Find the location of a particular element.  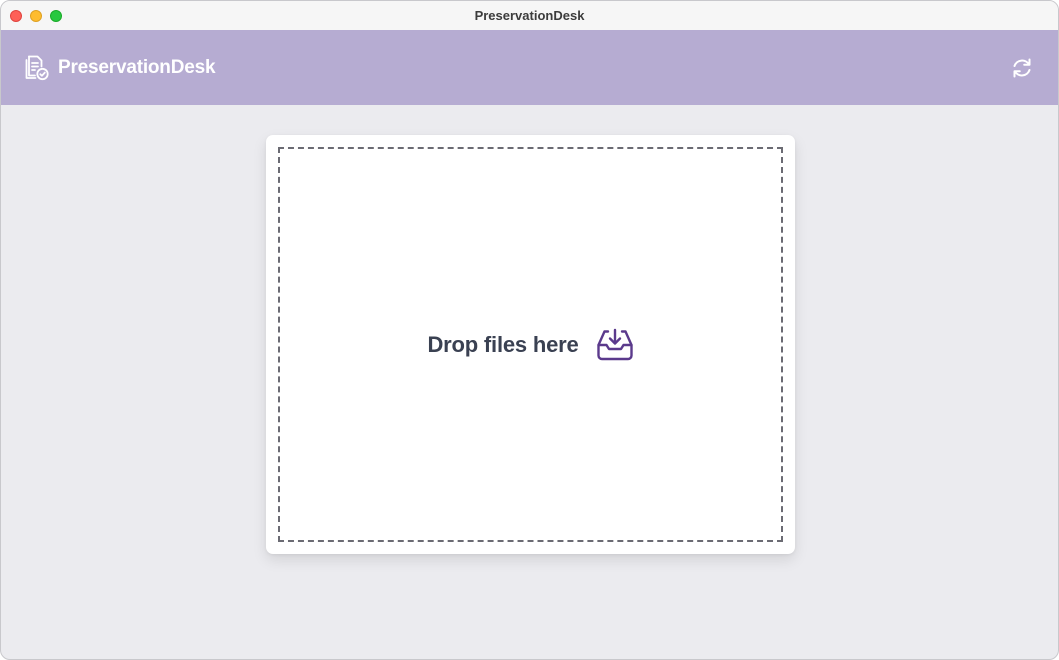

brand: PreservationDesk is located at coordinates (120, 67).